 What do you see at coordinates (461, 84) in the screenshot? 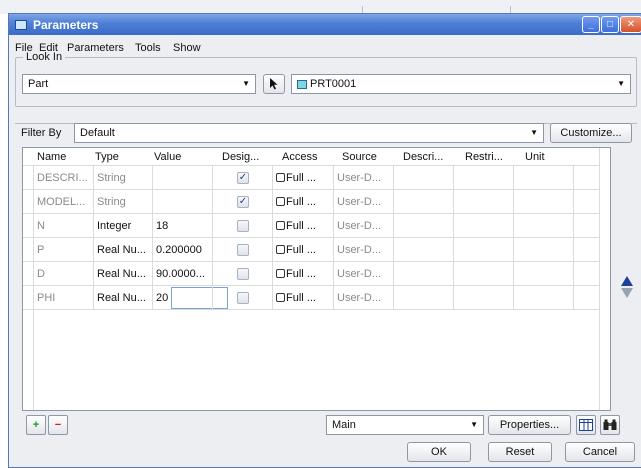
I see `lookin-model-select: PRT0001 ▼` at bounding box center [461, 84].